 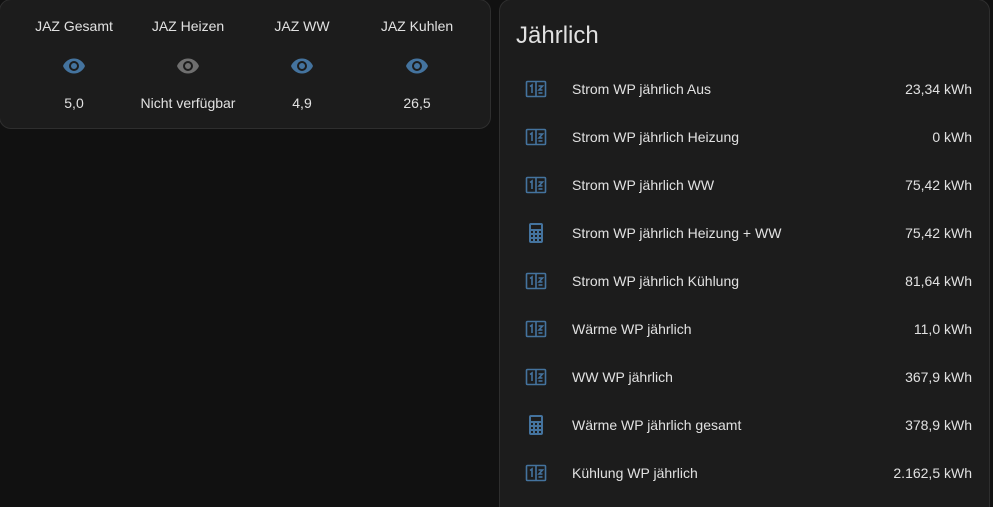 What do you see at coordinates (188, 103) in the screenshot?
I see `glance-item-state: Nicht verfügbar` at bounding box center [188, 103].